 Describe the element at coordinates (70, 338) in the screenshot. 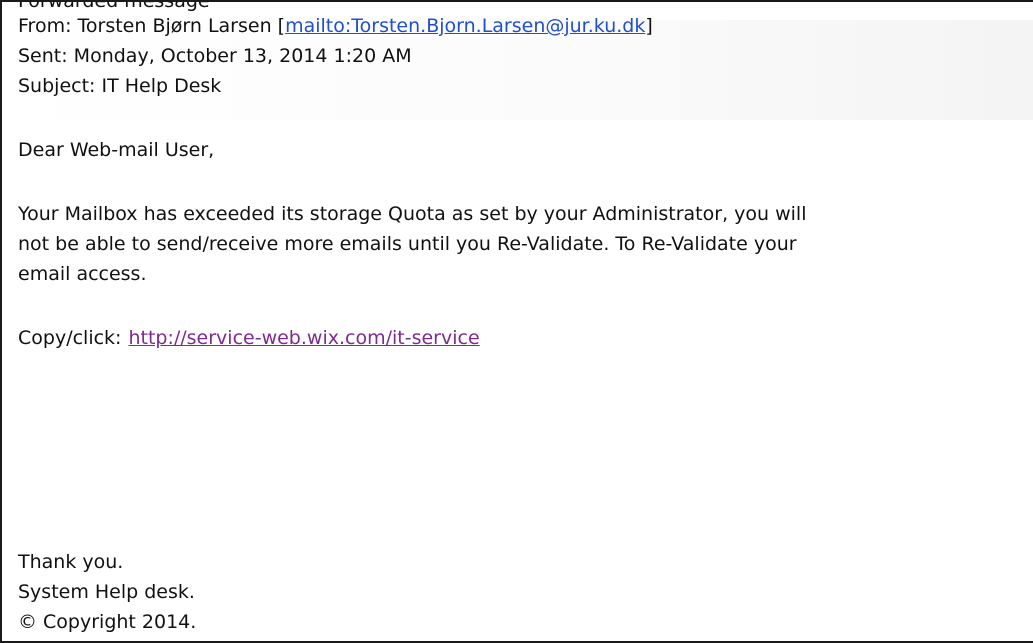

I see `copy-click-label: Copy/click:` at that location.